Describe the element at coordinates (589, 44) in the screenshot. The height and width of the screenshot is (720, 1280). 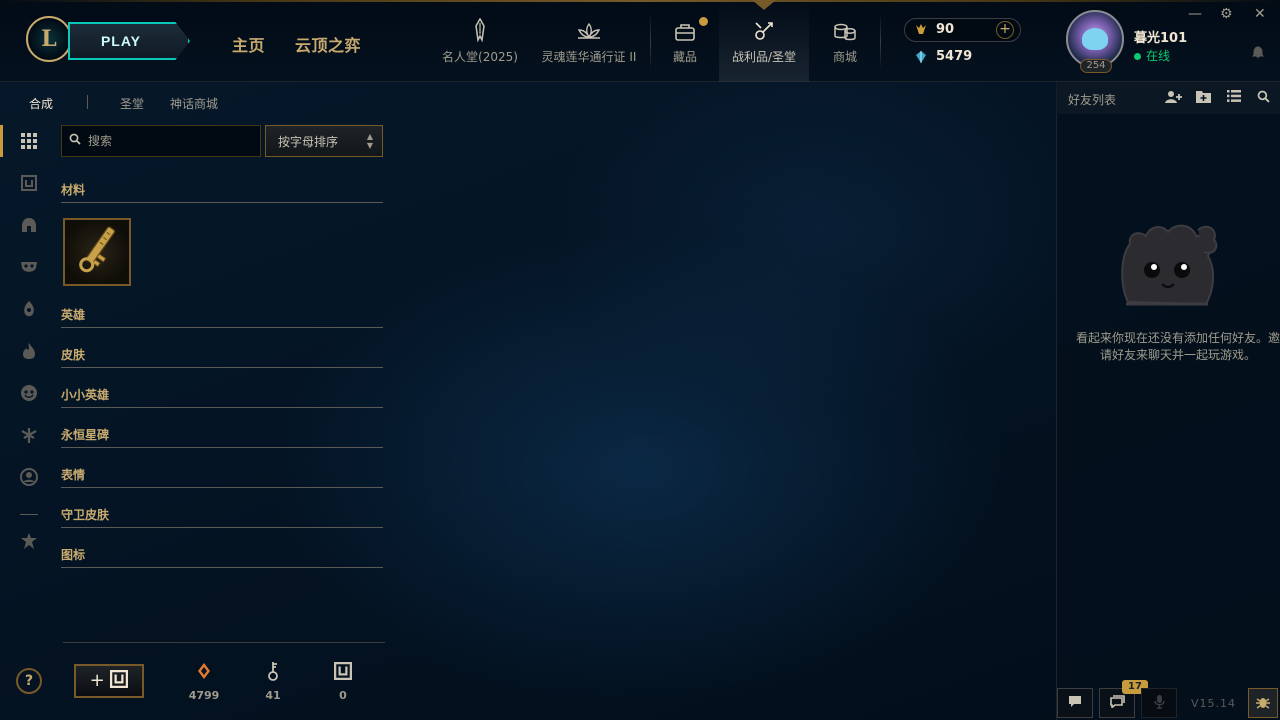
I see `nav-lotus-pass: 灵魂莲华通行证 II` at that location.